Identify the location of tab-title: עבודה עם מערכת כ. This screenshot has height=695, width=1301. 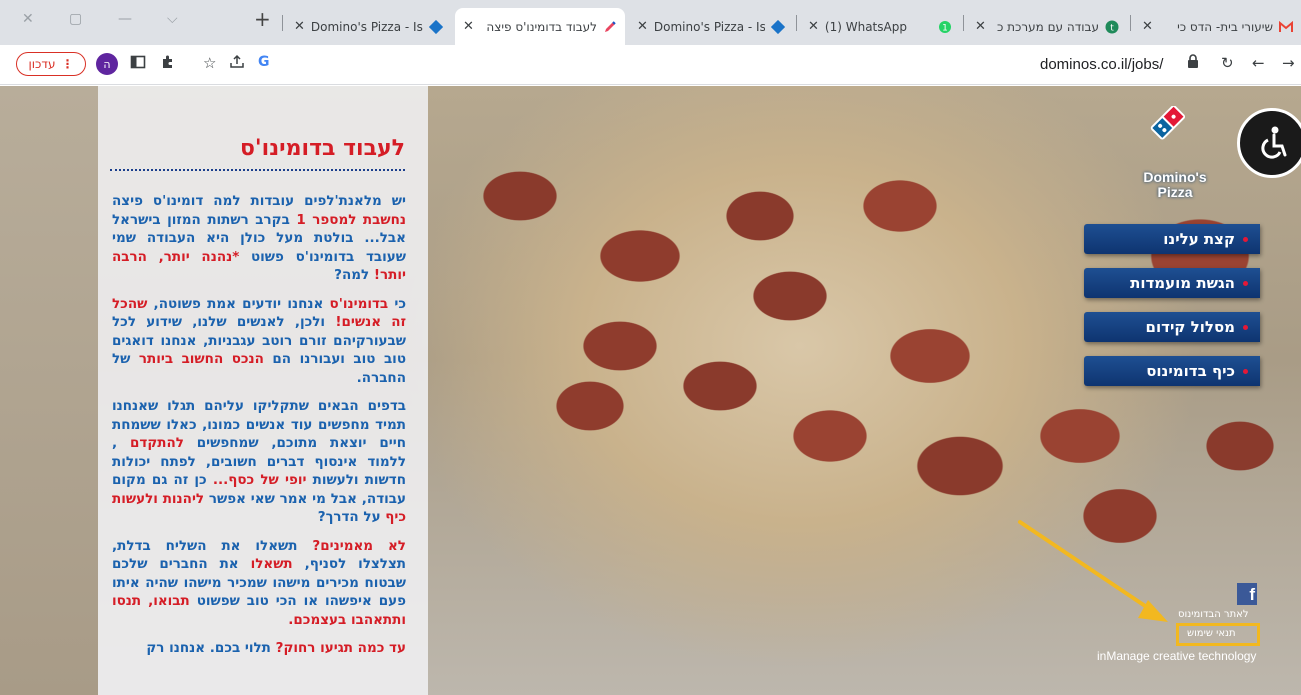
(1047, 26).